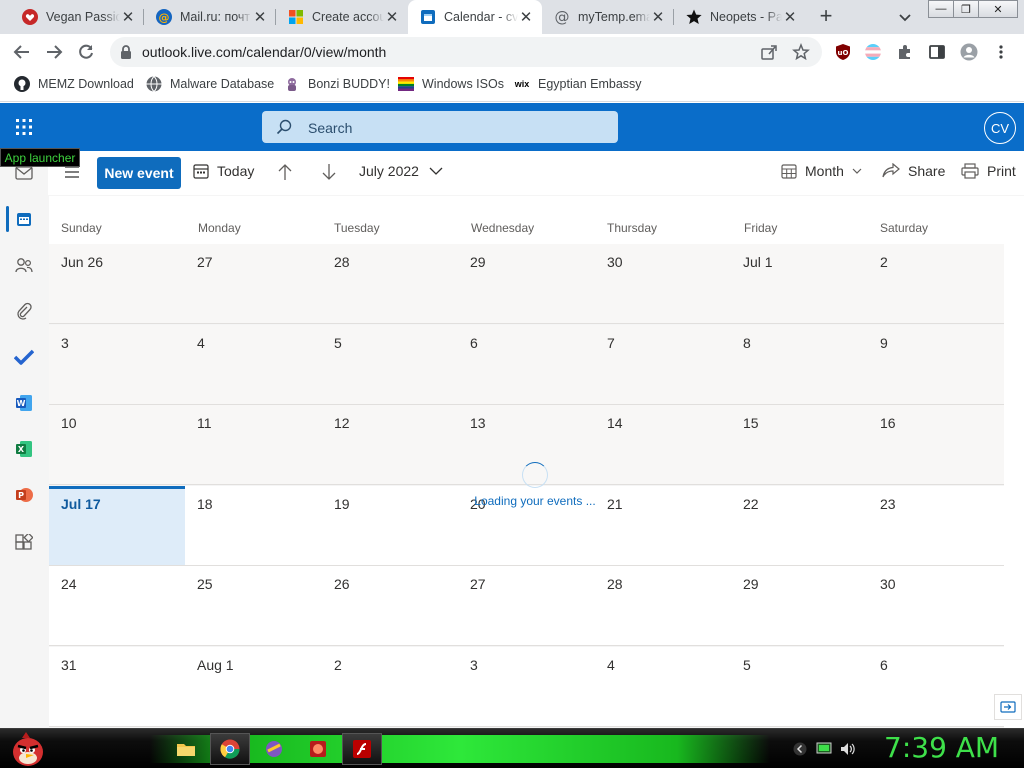 The height and width of the screenshot is (768, 1024). I want to click on minimize-button: —, so click(941, 9).